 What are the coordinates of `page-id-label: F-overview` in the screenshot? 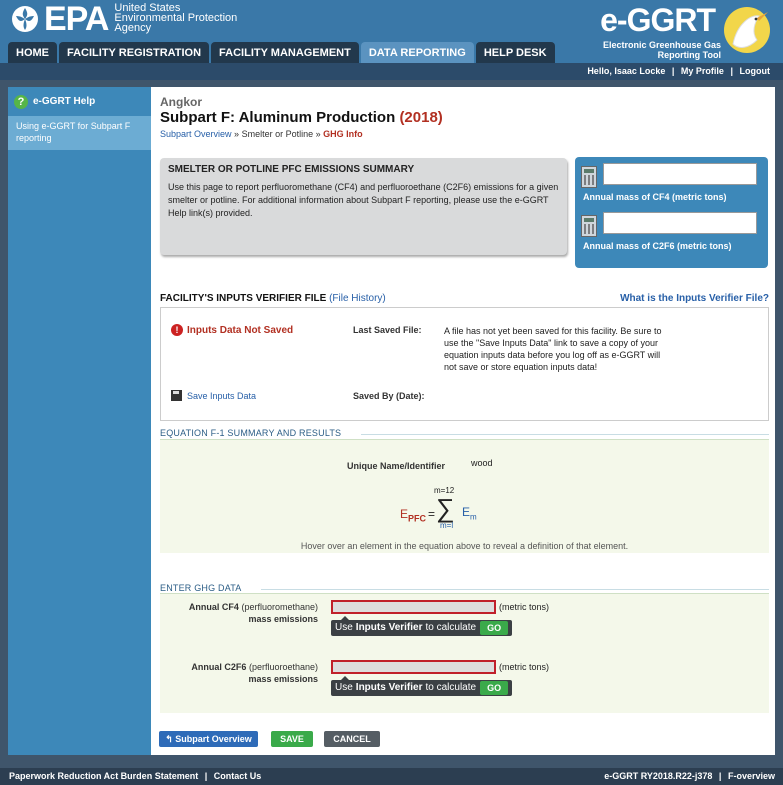 It's located at (751, 776).